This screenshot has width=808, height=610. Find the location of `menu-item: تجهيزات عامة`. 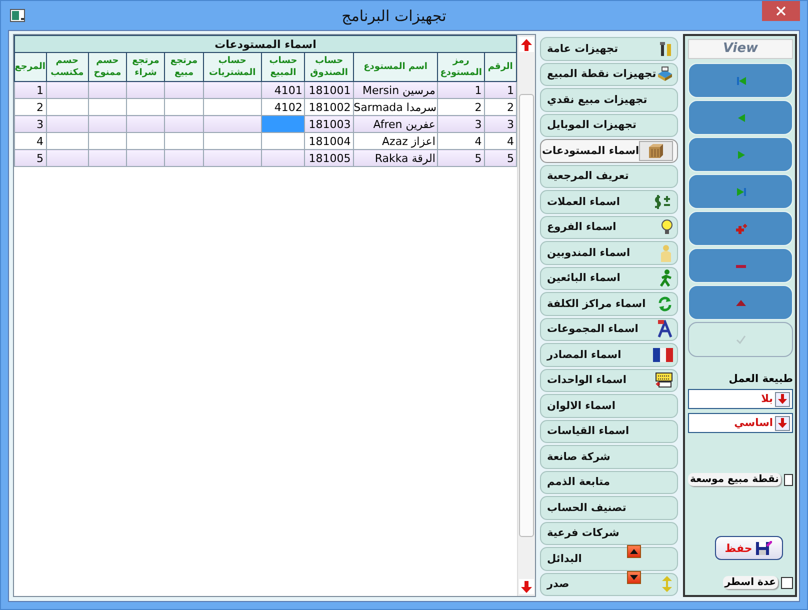

menu-item: تجهيزات عامة is located at coordinates (609, 48).